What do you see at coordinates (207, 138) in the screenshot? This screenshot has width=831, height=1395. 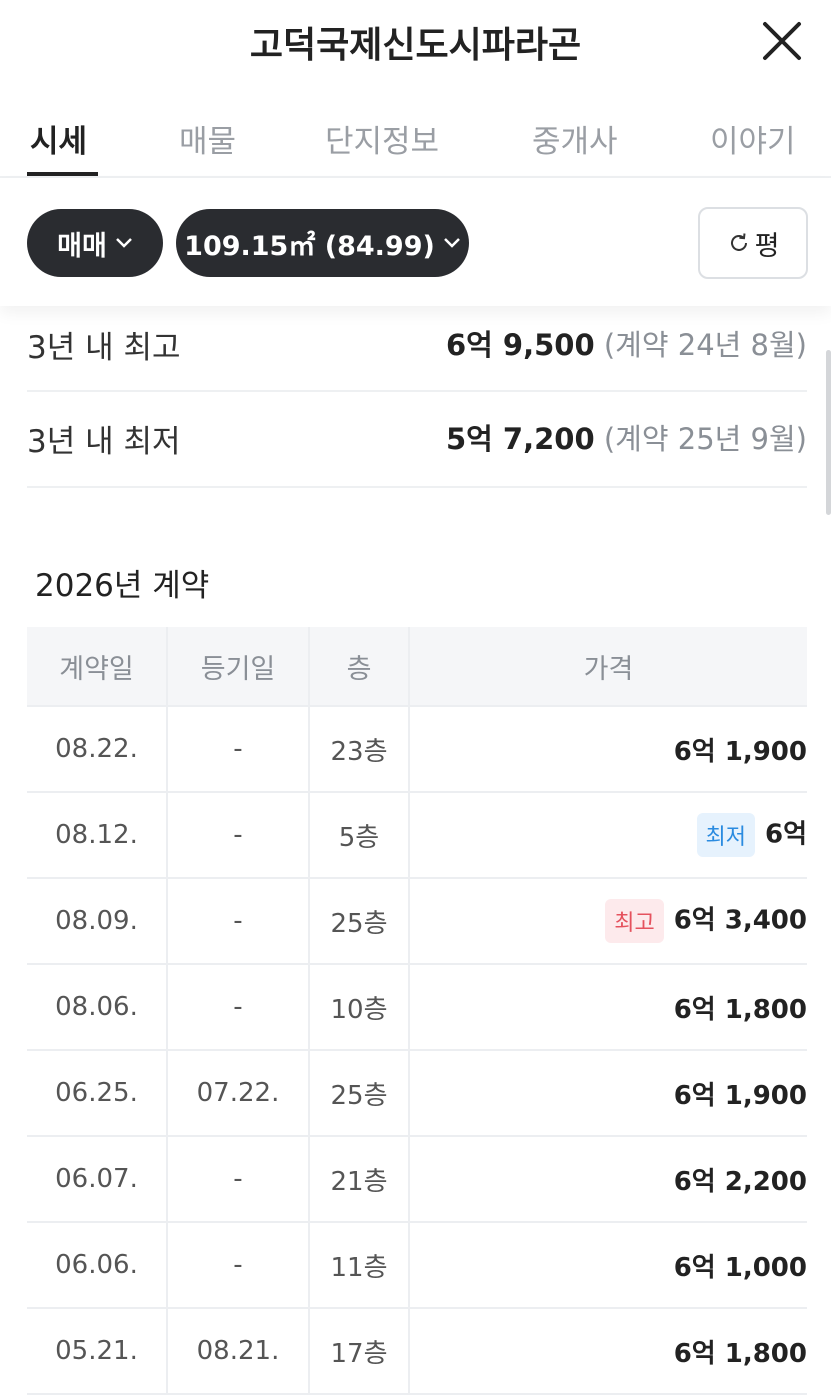 I see `tab-listings: 매물` at bounding box center [207, 138].